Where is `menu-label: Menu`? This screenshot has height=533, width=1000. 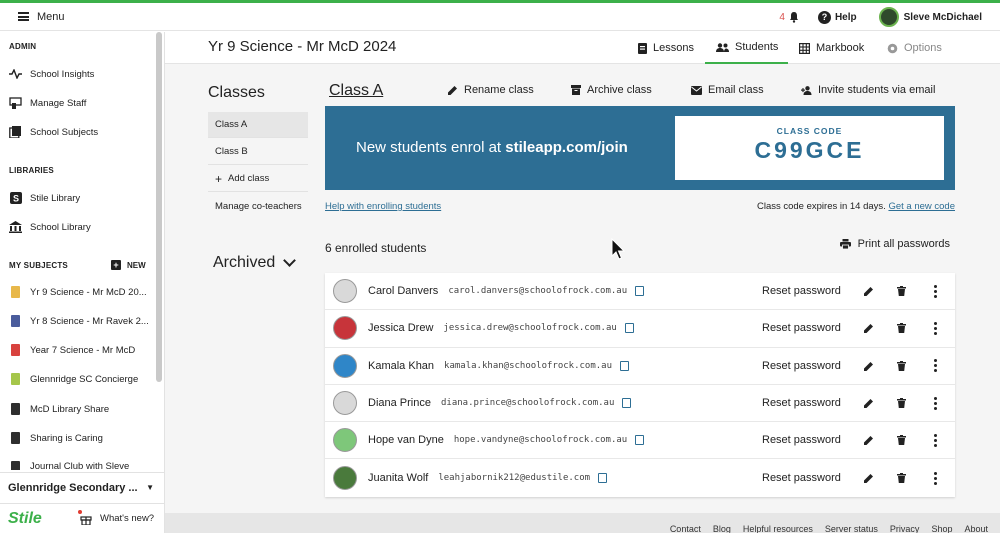
menu-label: Menu is located at coordinates (51, 16).